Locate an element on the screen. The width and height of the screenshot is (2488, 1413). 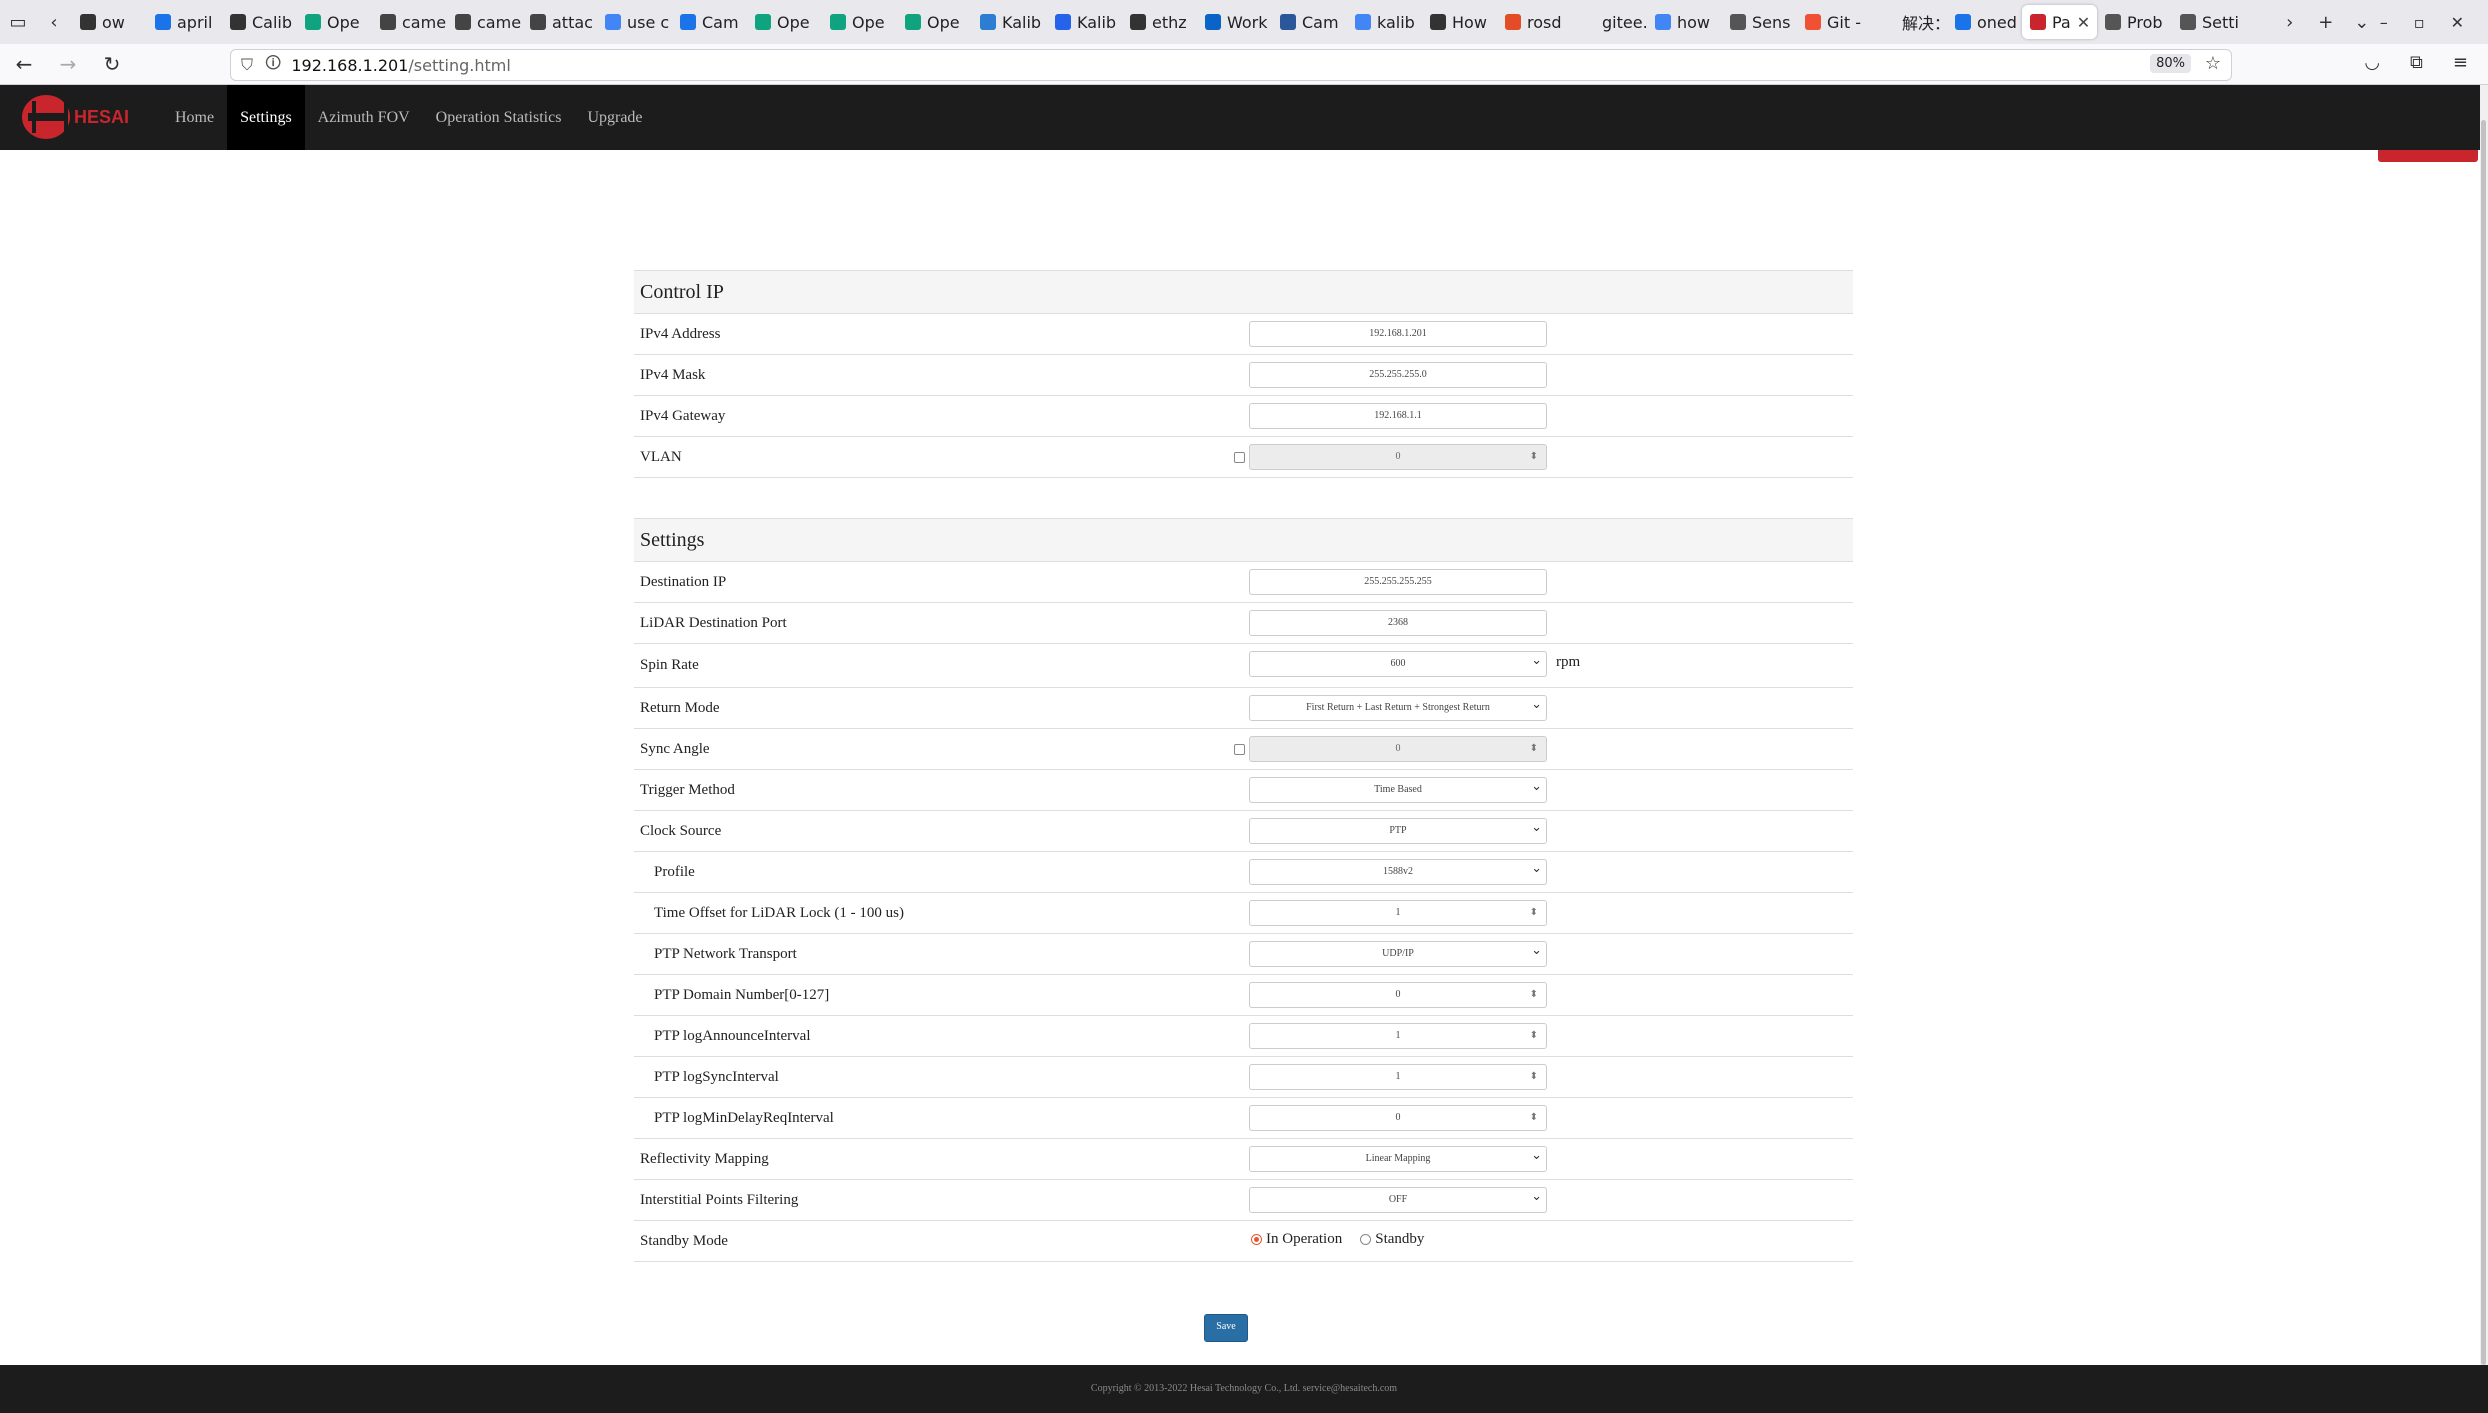
browser-tab: Work is located at coordinates (1234, 22).